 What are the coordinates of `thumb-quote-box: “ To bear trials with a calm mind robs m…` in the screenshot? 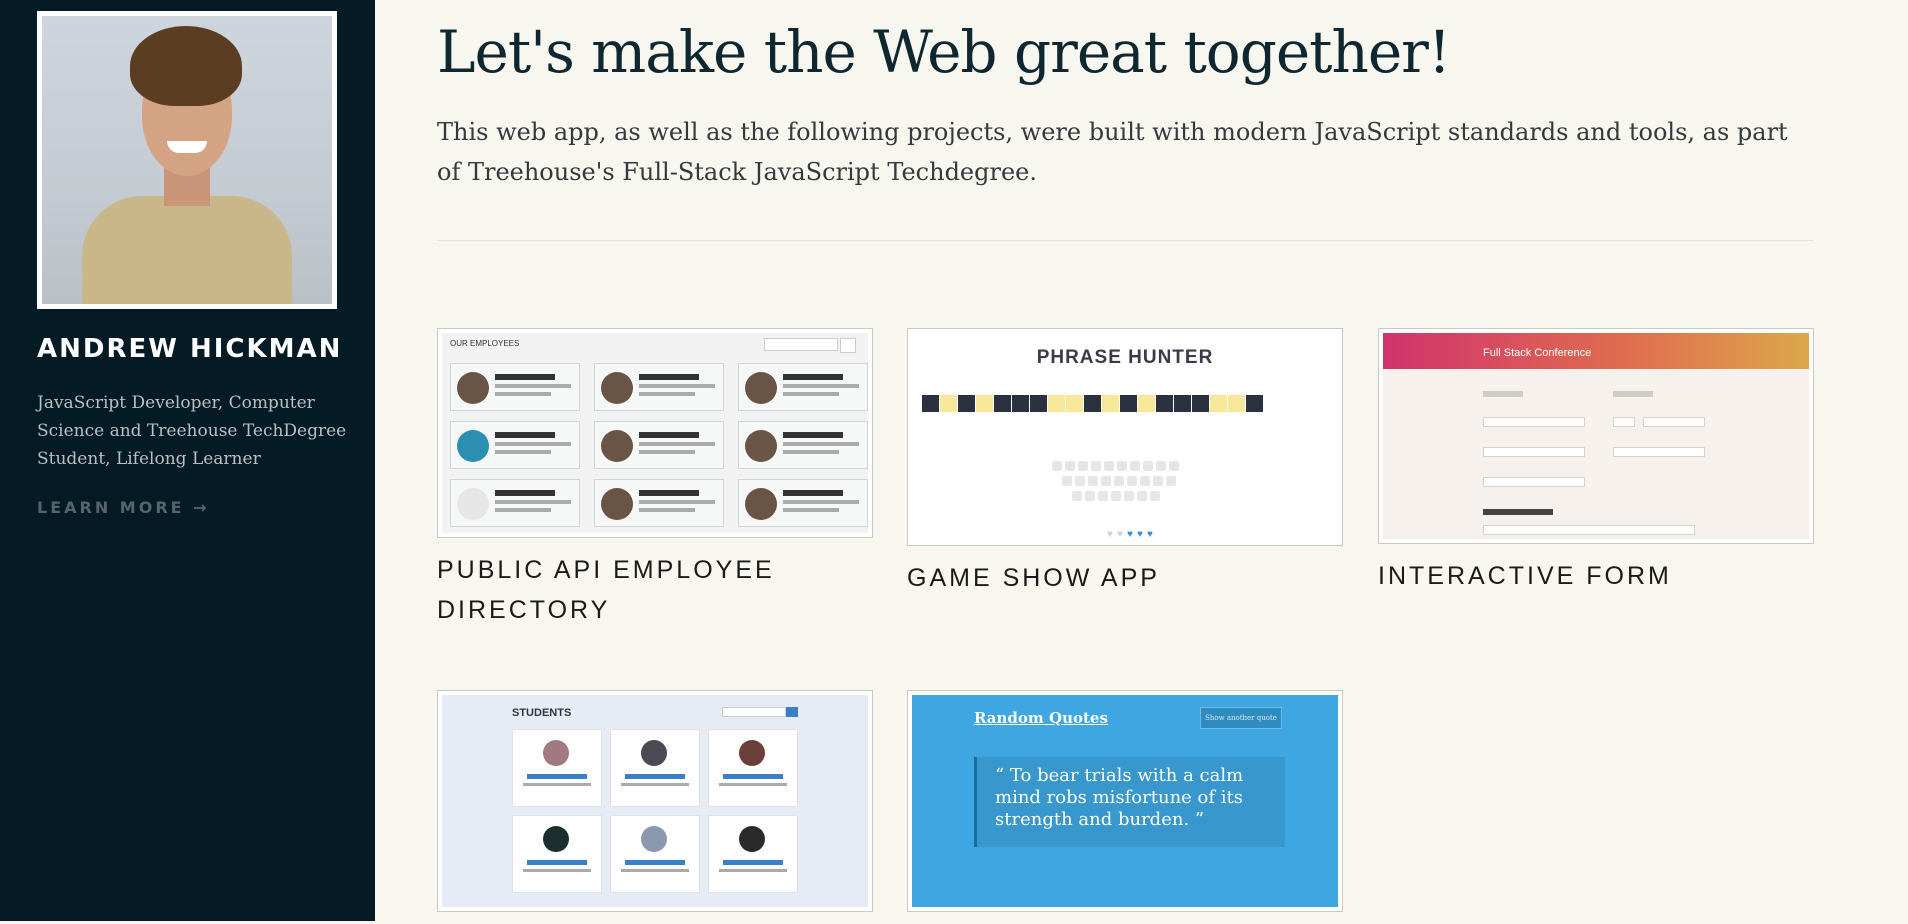 It's located at (1129, 802).